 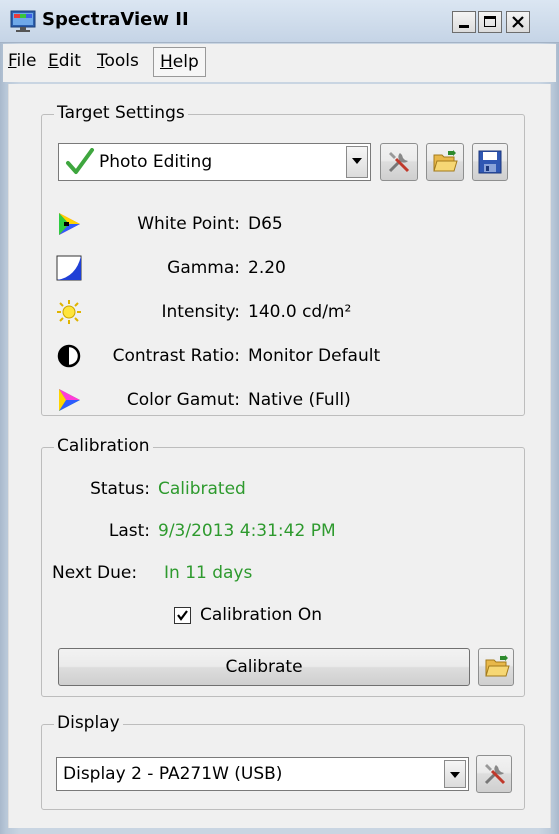 I want to click on menu-bar: File Edit Tools Help, so click(x=279, y=63).